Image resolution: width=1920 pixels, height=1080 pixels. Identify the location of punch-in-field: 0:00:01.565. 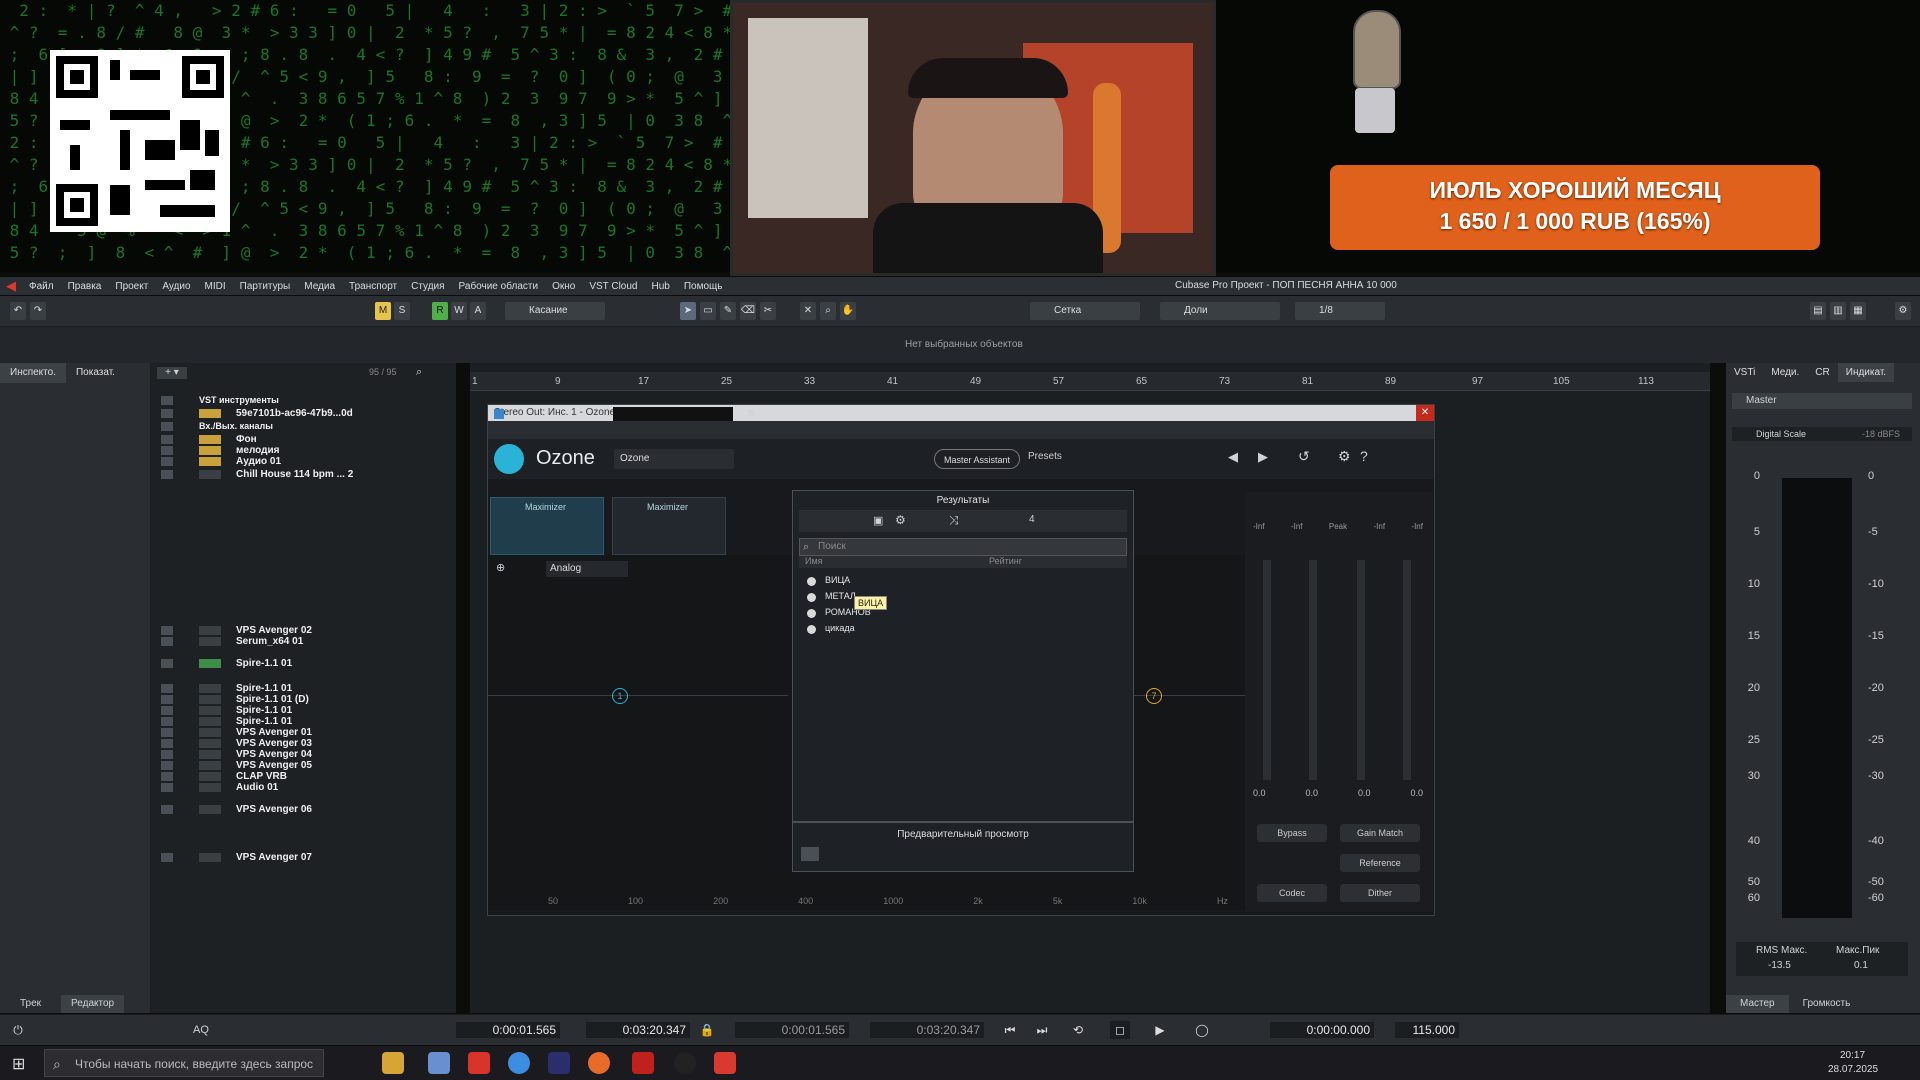
(792, 1030).